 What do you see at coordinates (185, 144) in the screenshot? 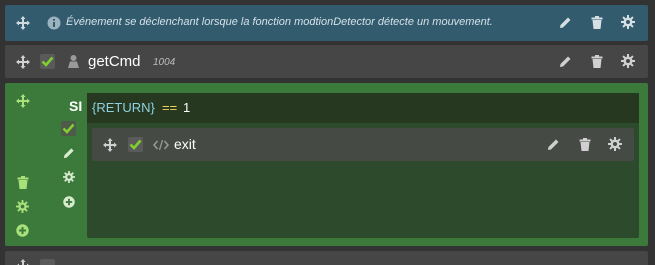
I see `inner-command-name: exit` at bounding box center [185, 144].